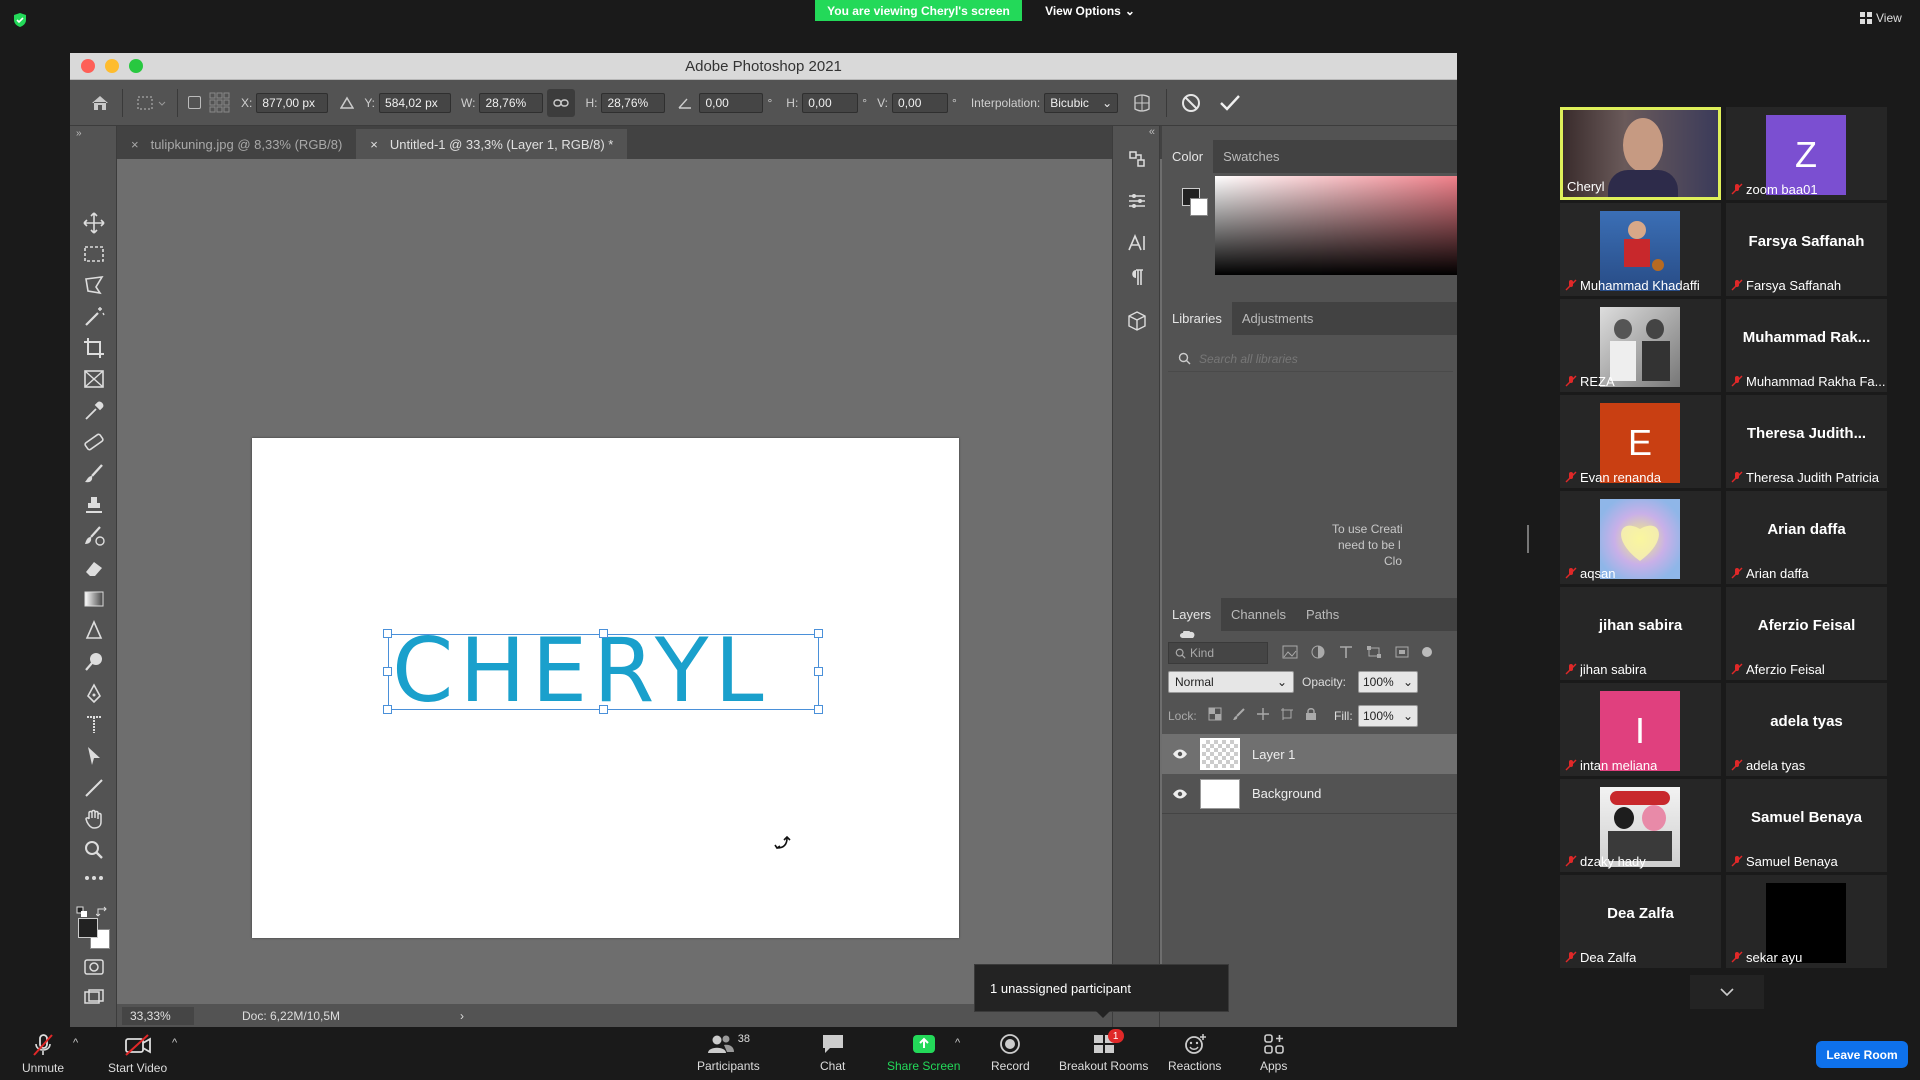  Describe the element at coordinates (1402, 652) in the screenshot. I see `smart-object-filter-icon` at that location.